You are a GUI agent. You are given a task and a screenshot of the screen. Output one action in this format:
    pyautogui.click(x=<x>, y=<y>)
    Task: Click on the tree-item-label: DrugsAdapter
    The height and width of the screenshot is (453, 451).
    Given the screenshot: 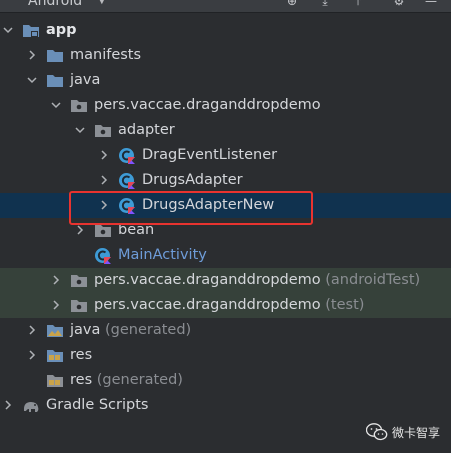 What is the action you would take?
    pyautogui.click(x=192, y=180)
    